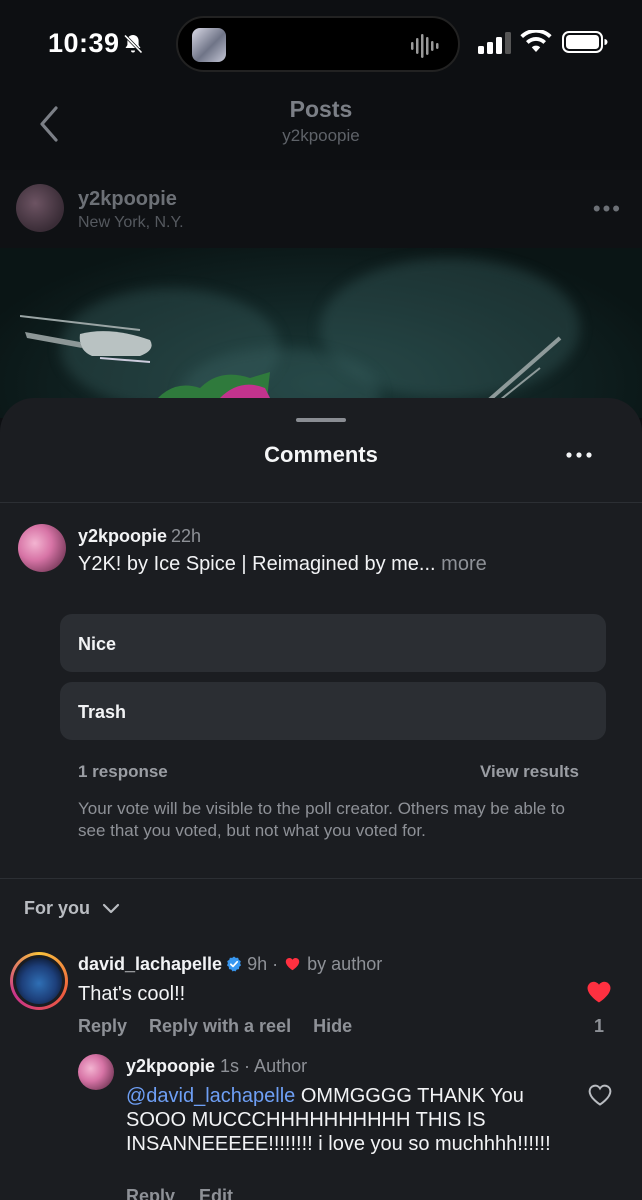 This screenshot has width=642, height=1200. Describe the element at coordinates (186, 536) in the screenshot. I see `caption-time: 22h` at that location.